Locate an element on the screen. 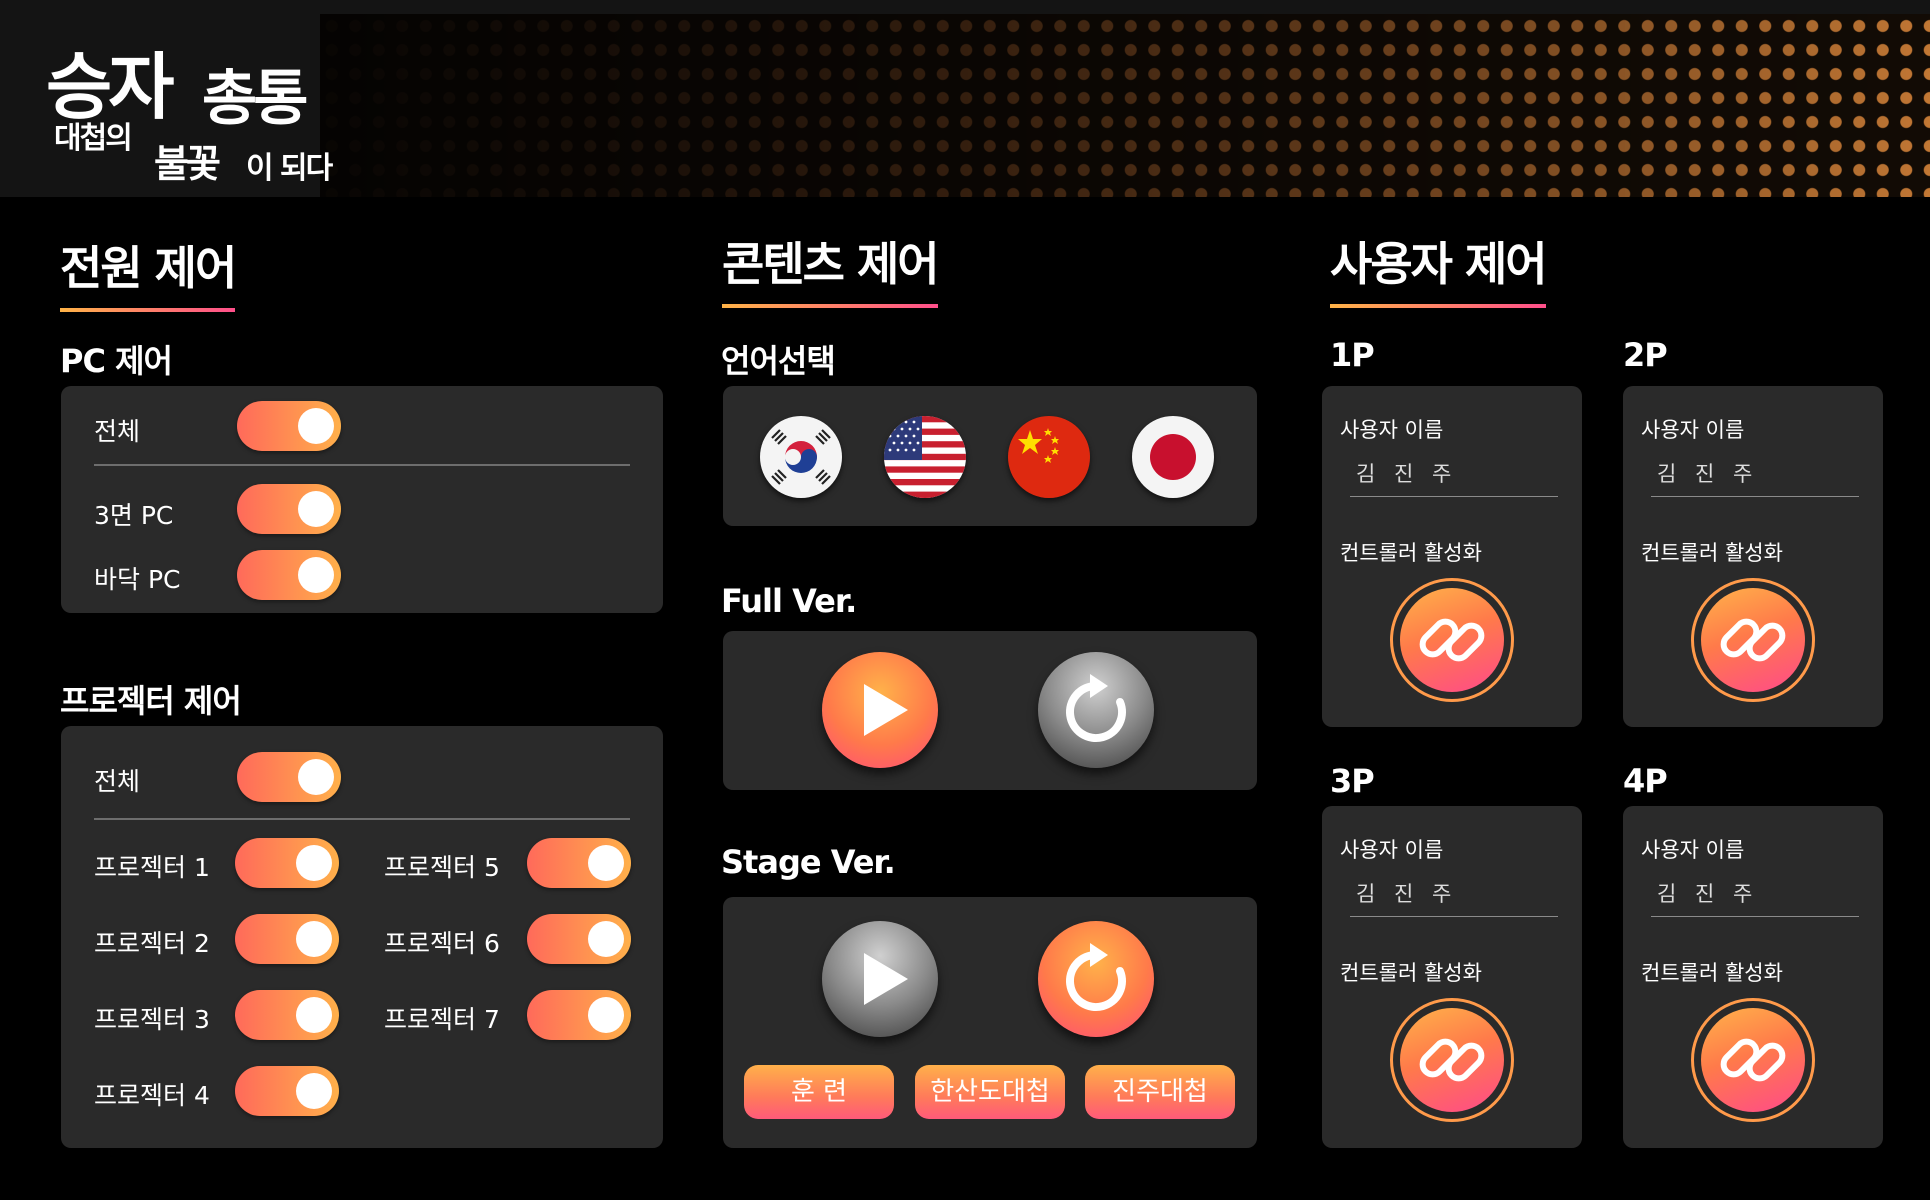 This screenshot has width=1930, height=1200. full-ver-play-button is located at coordinates (880, 710).